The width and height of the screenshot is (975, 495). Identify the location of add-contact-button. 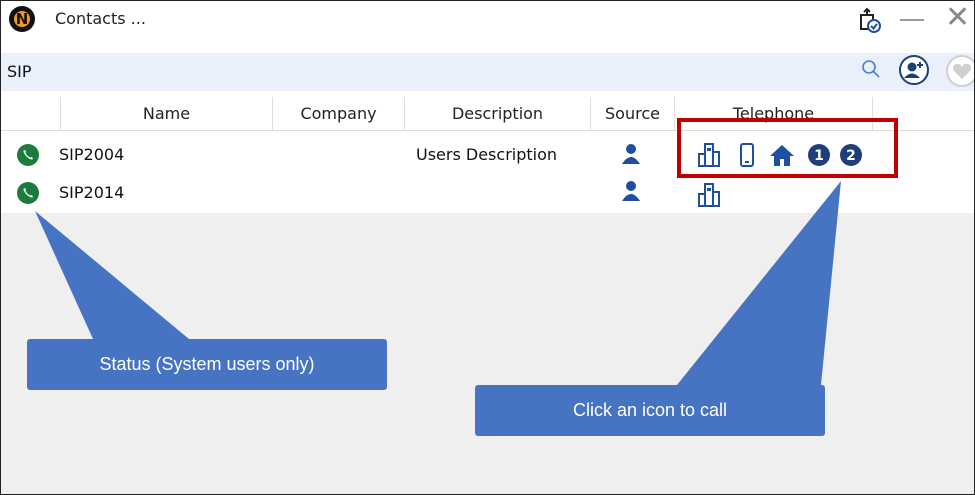
(914, 70).